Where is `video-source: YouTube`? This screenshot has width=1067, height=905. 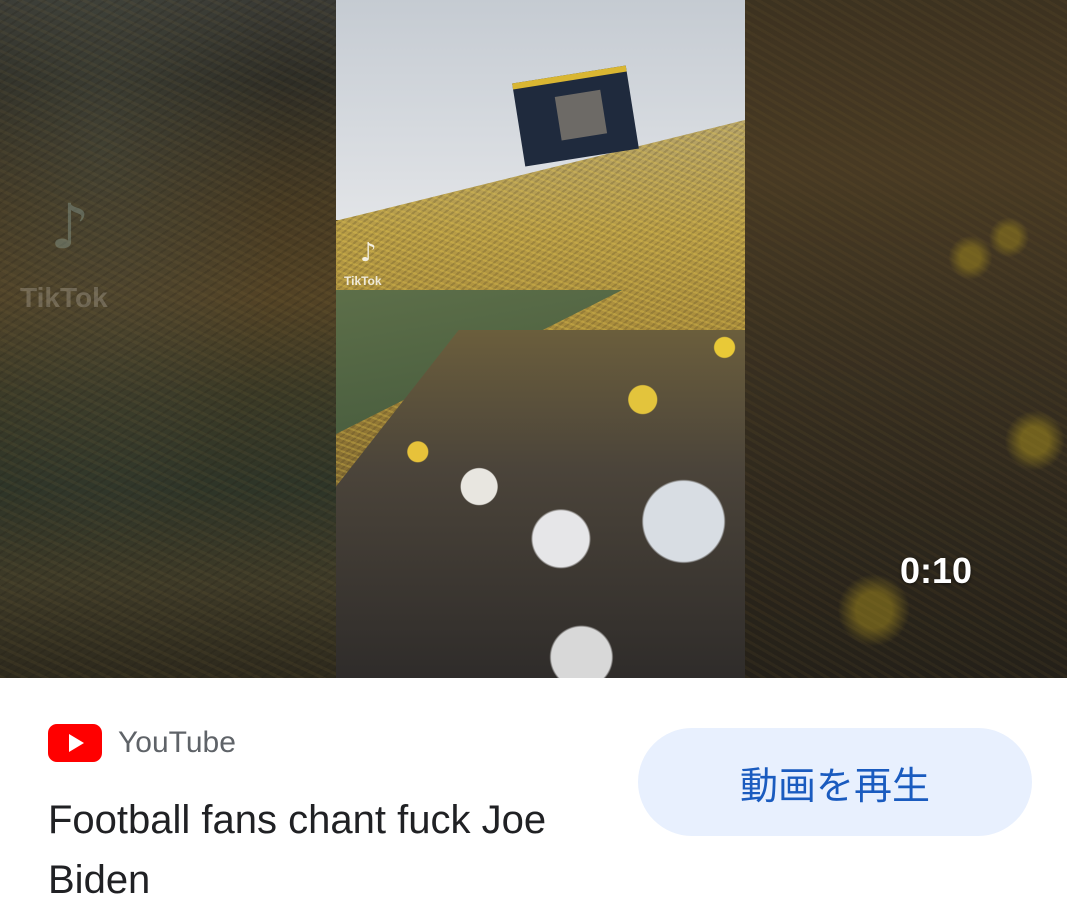
video-source: YouTube is located at coordinates (142, 743).